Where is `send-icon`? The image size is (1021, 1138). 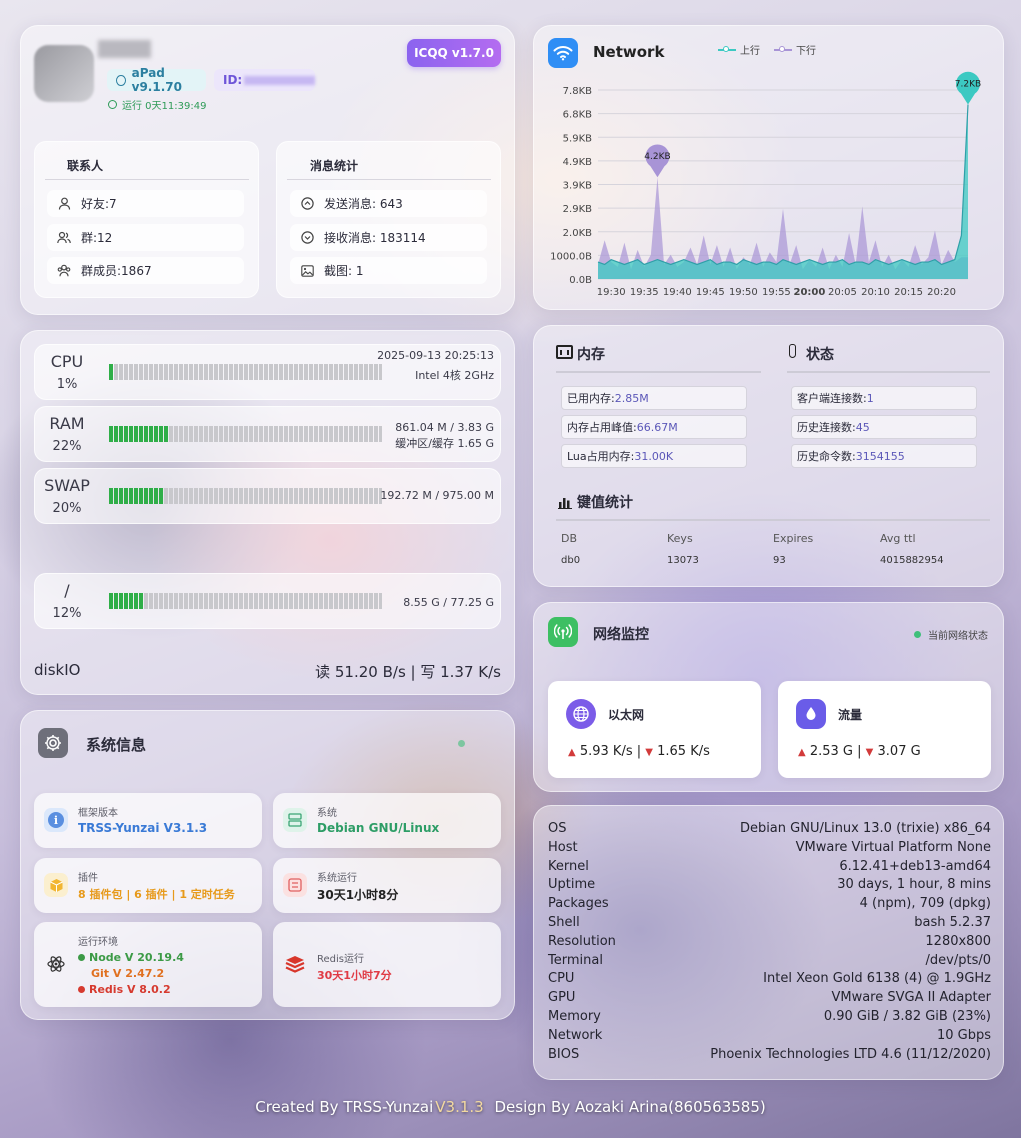
send-icon is located at coordinates (307, 204).